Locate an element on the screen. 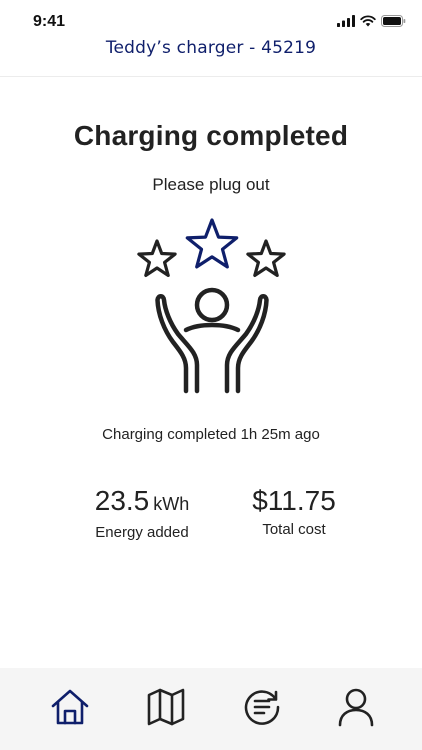  wifi-icon is located at coordinates (368, 21).